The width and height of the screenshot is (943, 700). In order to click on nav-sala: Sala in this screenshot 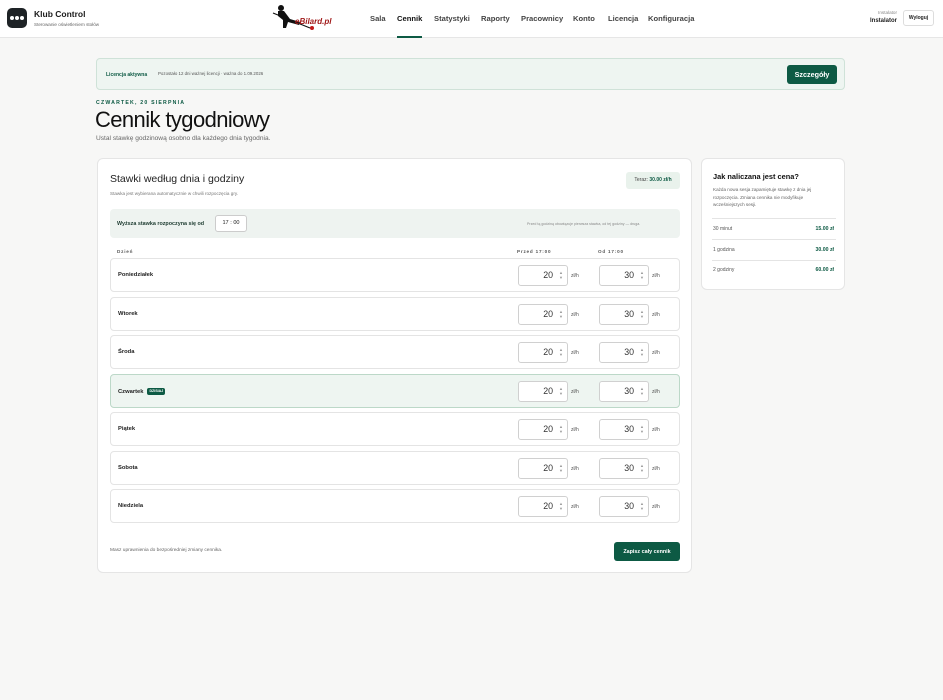, I will do `click(378, 19)`.